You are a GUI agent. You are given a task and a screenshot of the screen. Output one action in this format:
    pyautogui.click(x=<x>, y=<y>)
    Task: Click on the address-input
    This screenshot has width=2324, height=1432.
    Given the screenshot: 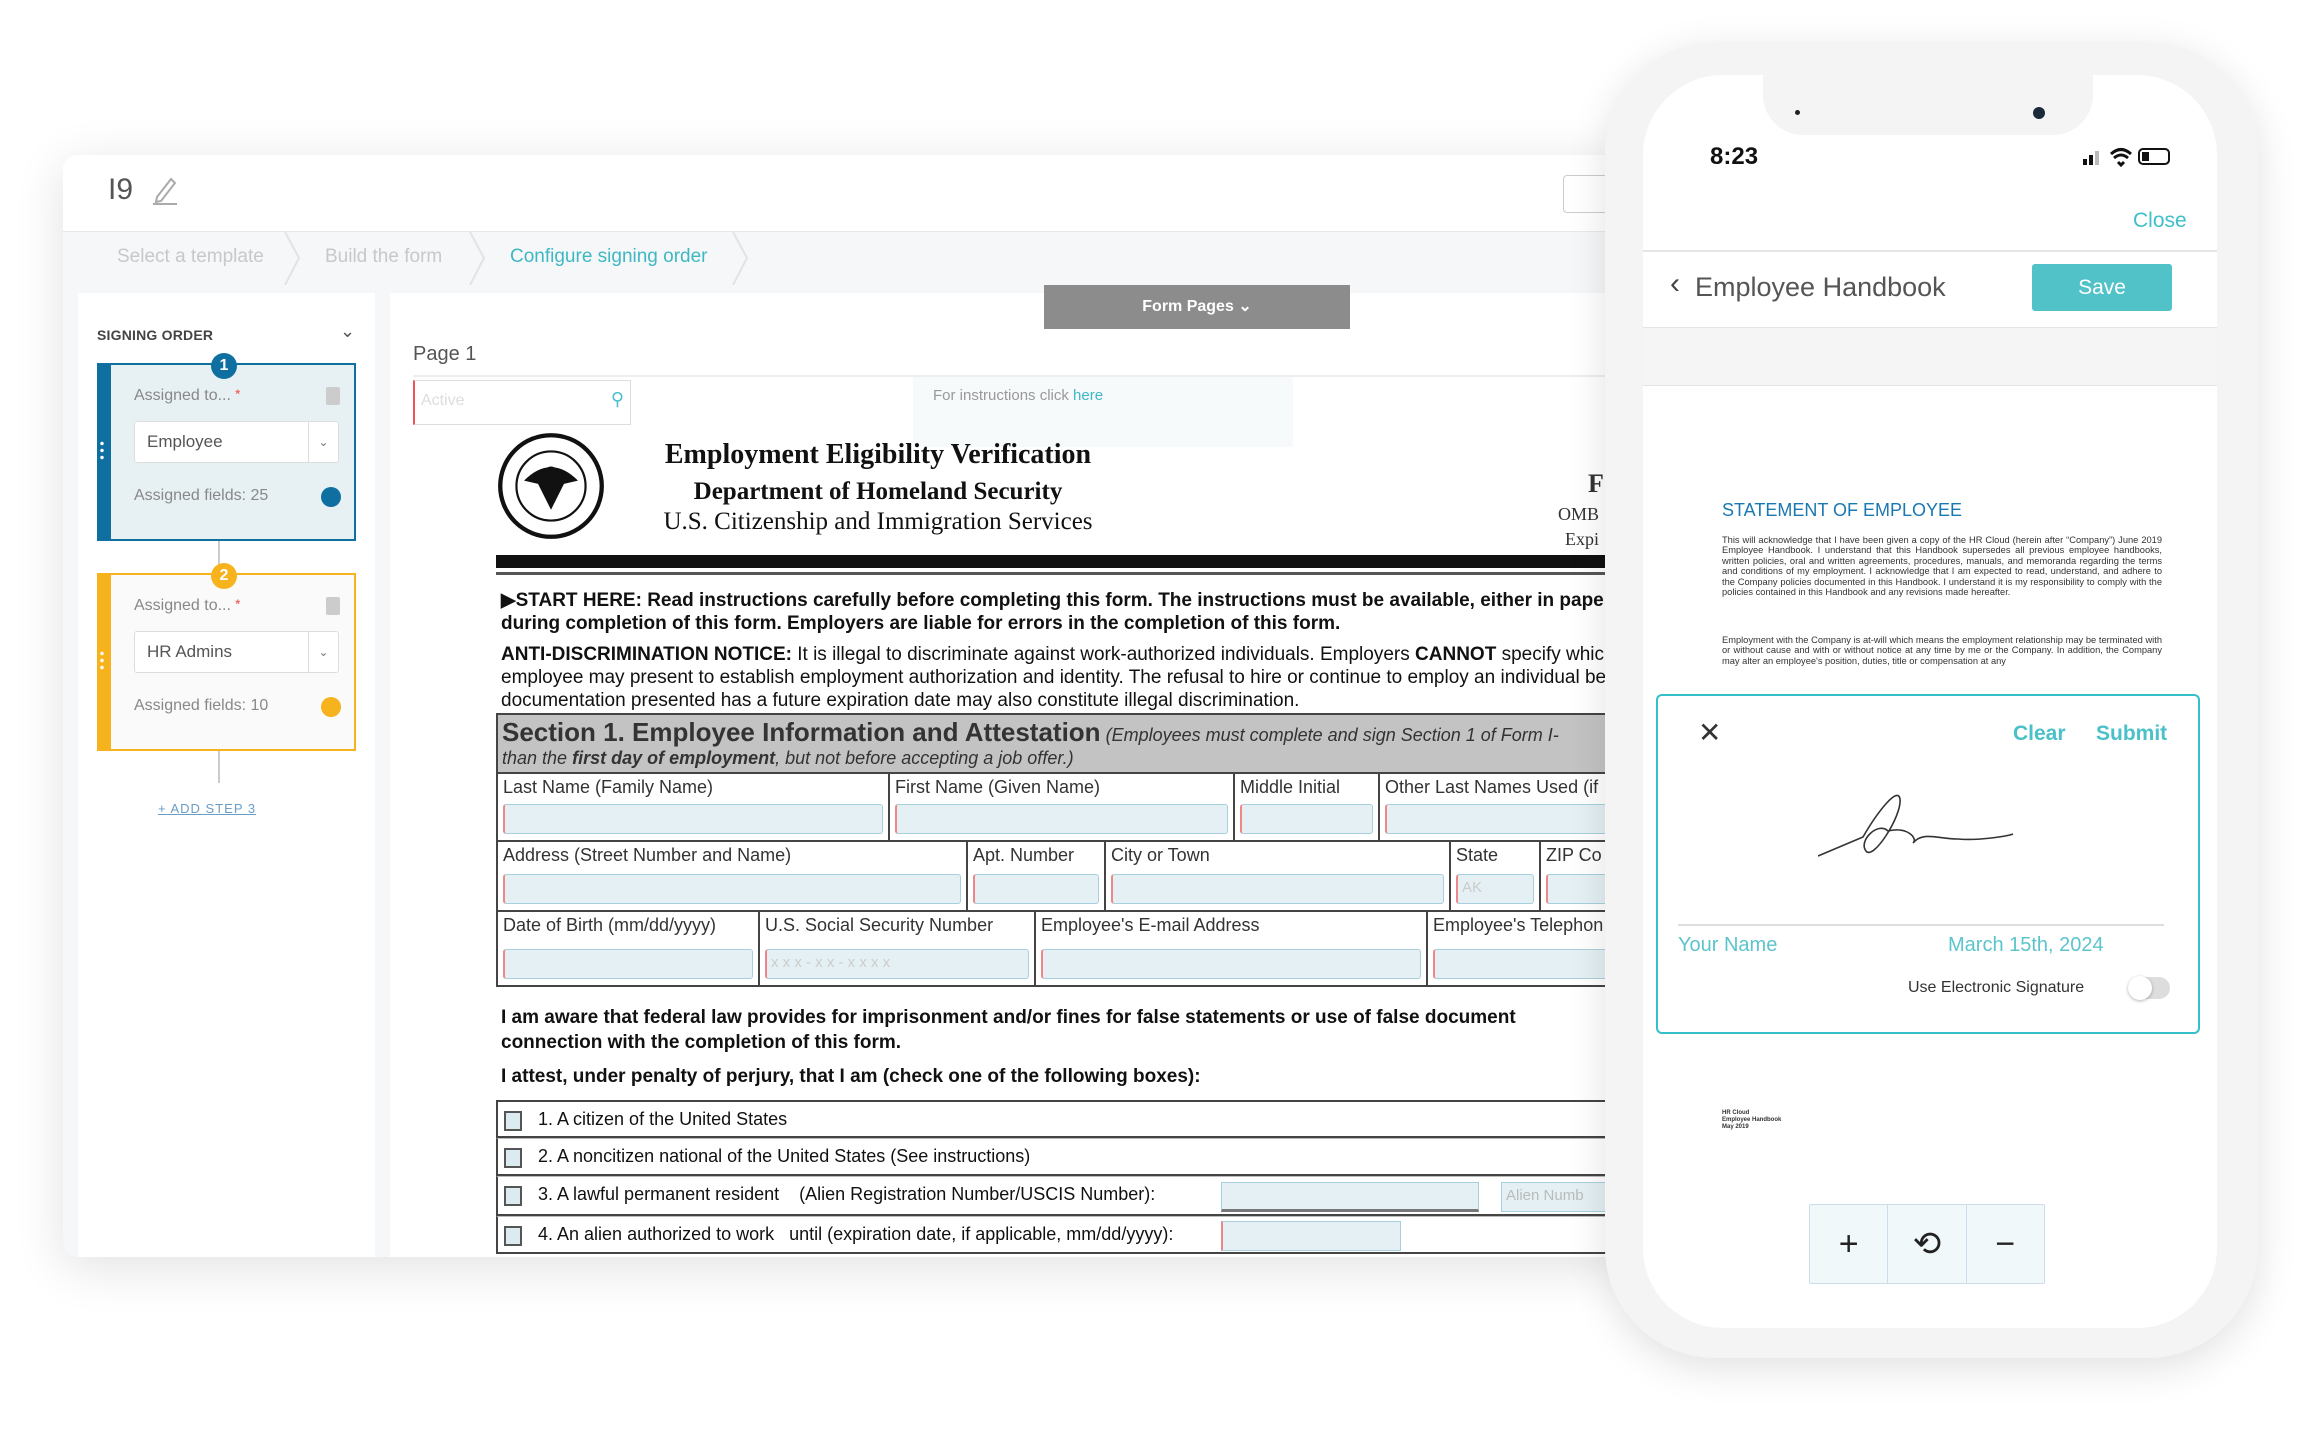 What is the action you would take?
    pyautogui.click(x=732, y=889)
    